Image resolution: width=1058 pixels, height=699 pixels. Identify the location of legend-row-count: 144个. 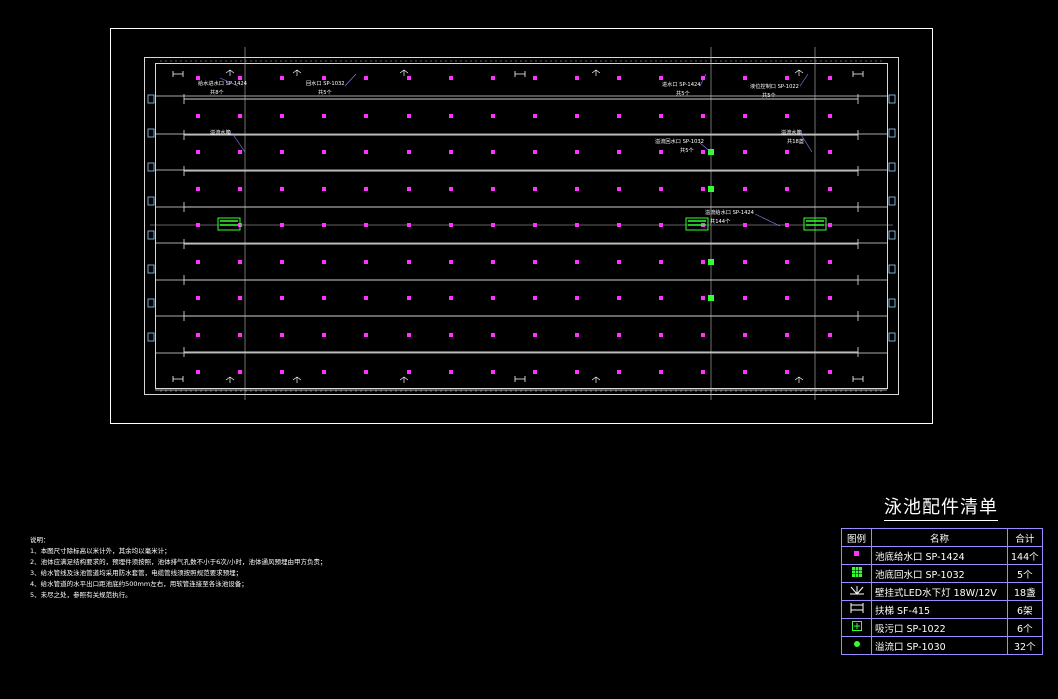
(1025, 555).